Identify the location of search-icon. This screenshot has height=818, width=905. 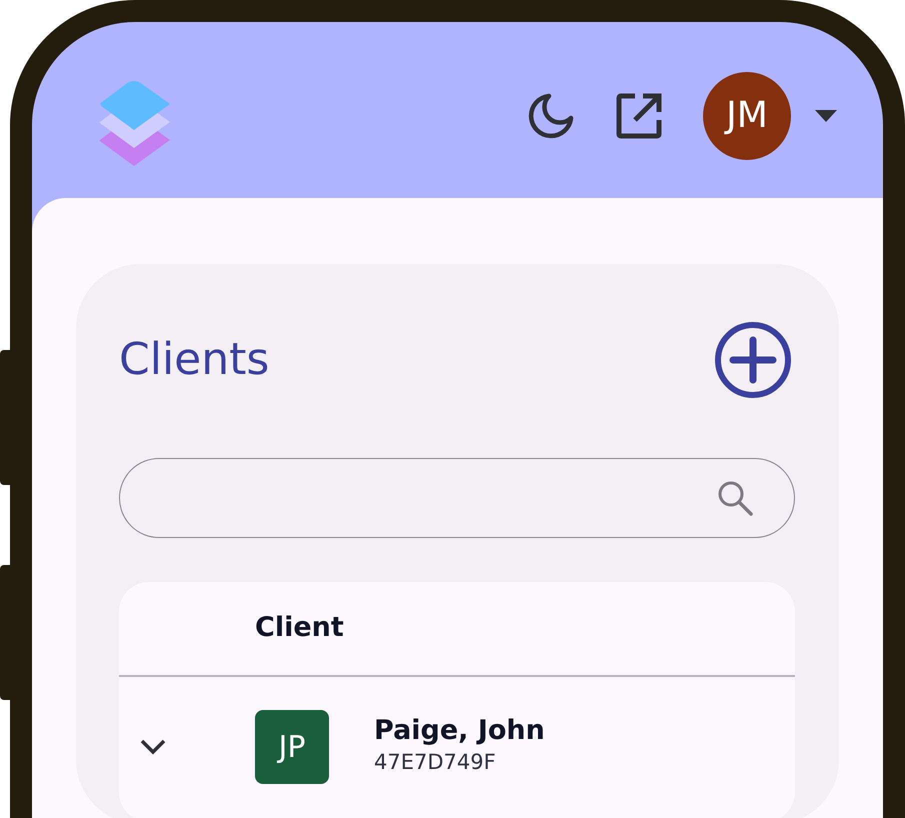
(735, 498).